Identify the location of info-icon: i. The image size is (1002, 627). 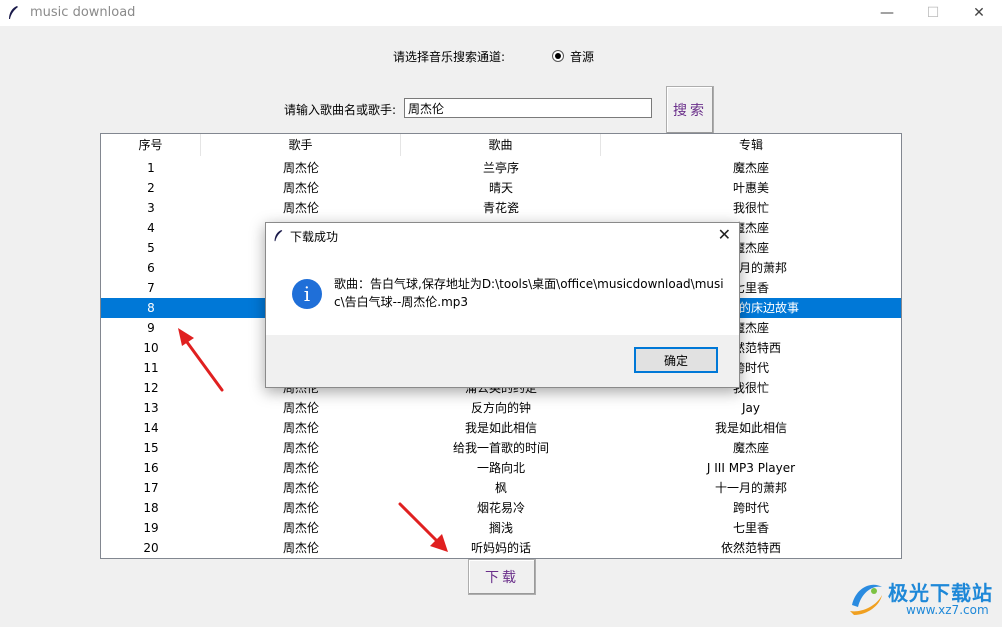
(307, 294).